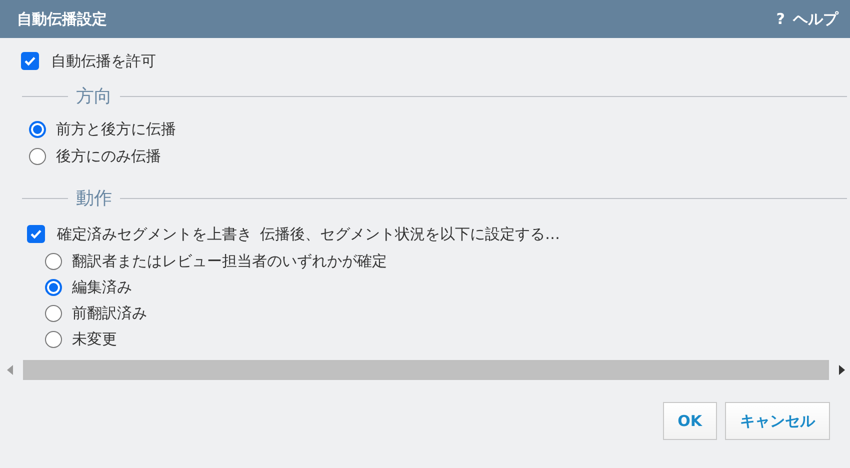 This screenshot has width=850, height=468. Describe the element at coordinates (116, 129) in the screenshot. I see `radio-label: 前方と後方に伝播` at that location.